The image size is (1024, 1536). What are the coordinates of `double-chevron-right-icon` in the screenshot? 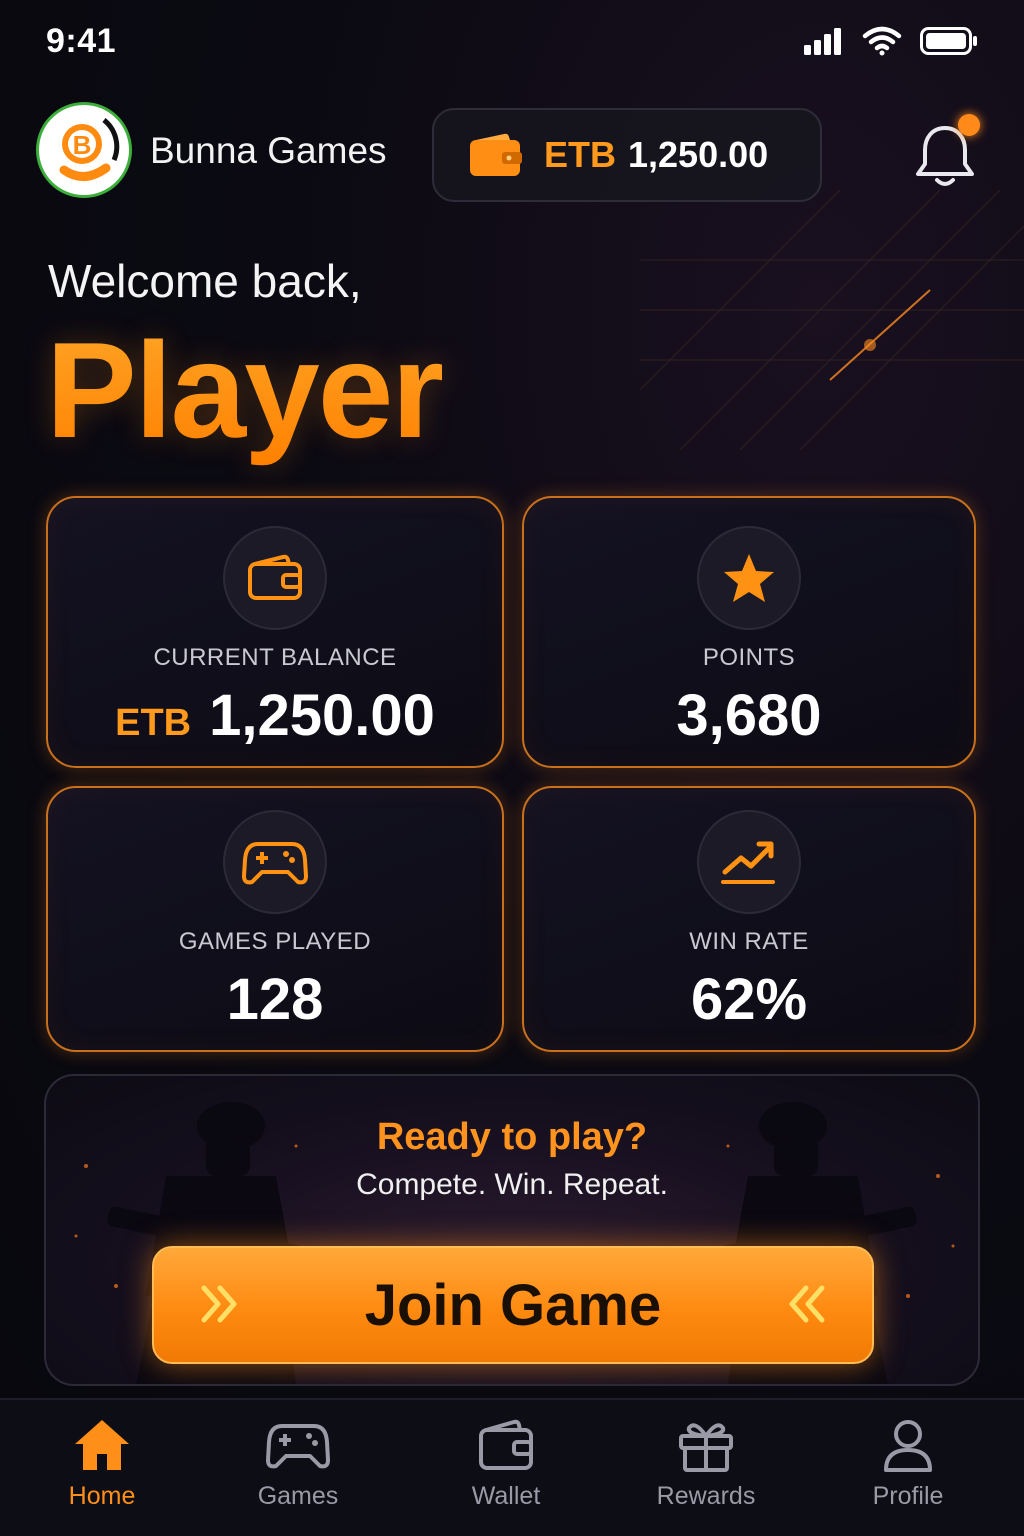 It's located at (219, 1304).